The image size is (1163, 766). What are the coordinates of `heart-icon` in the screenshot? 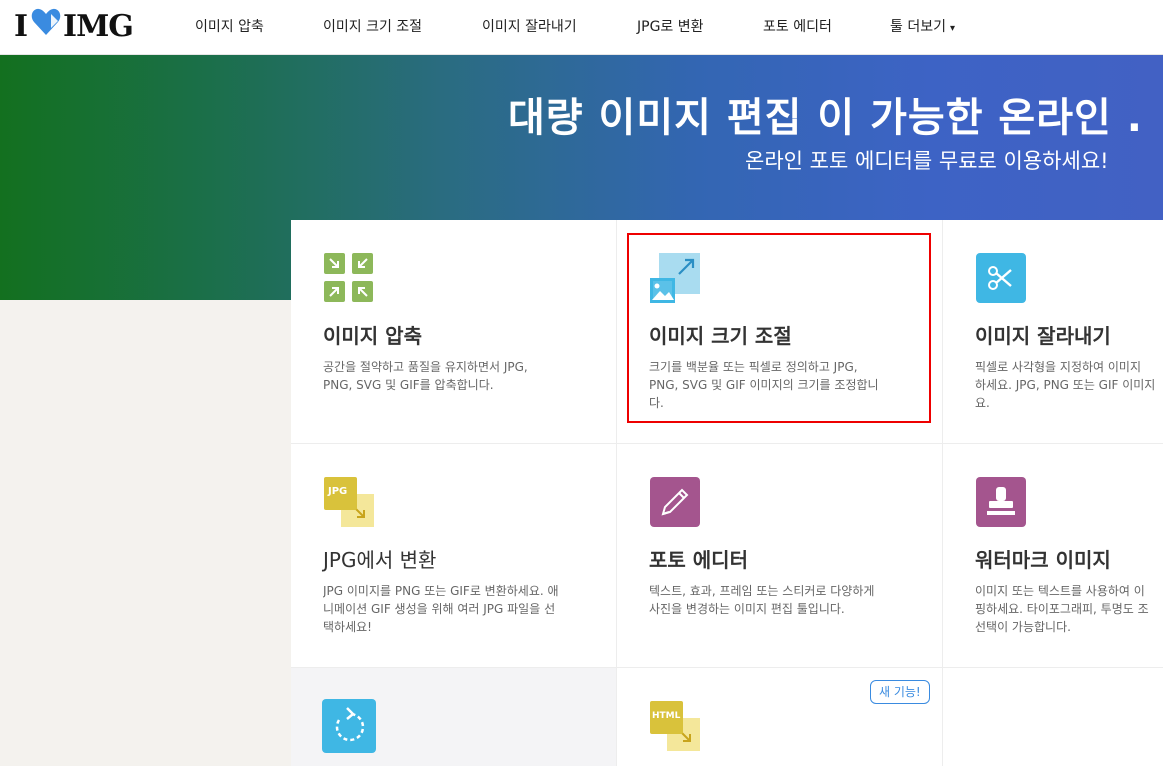 It's located at (46, 26).